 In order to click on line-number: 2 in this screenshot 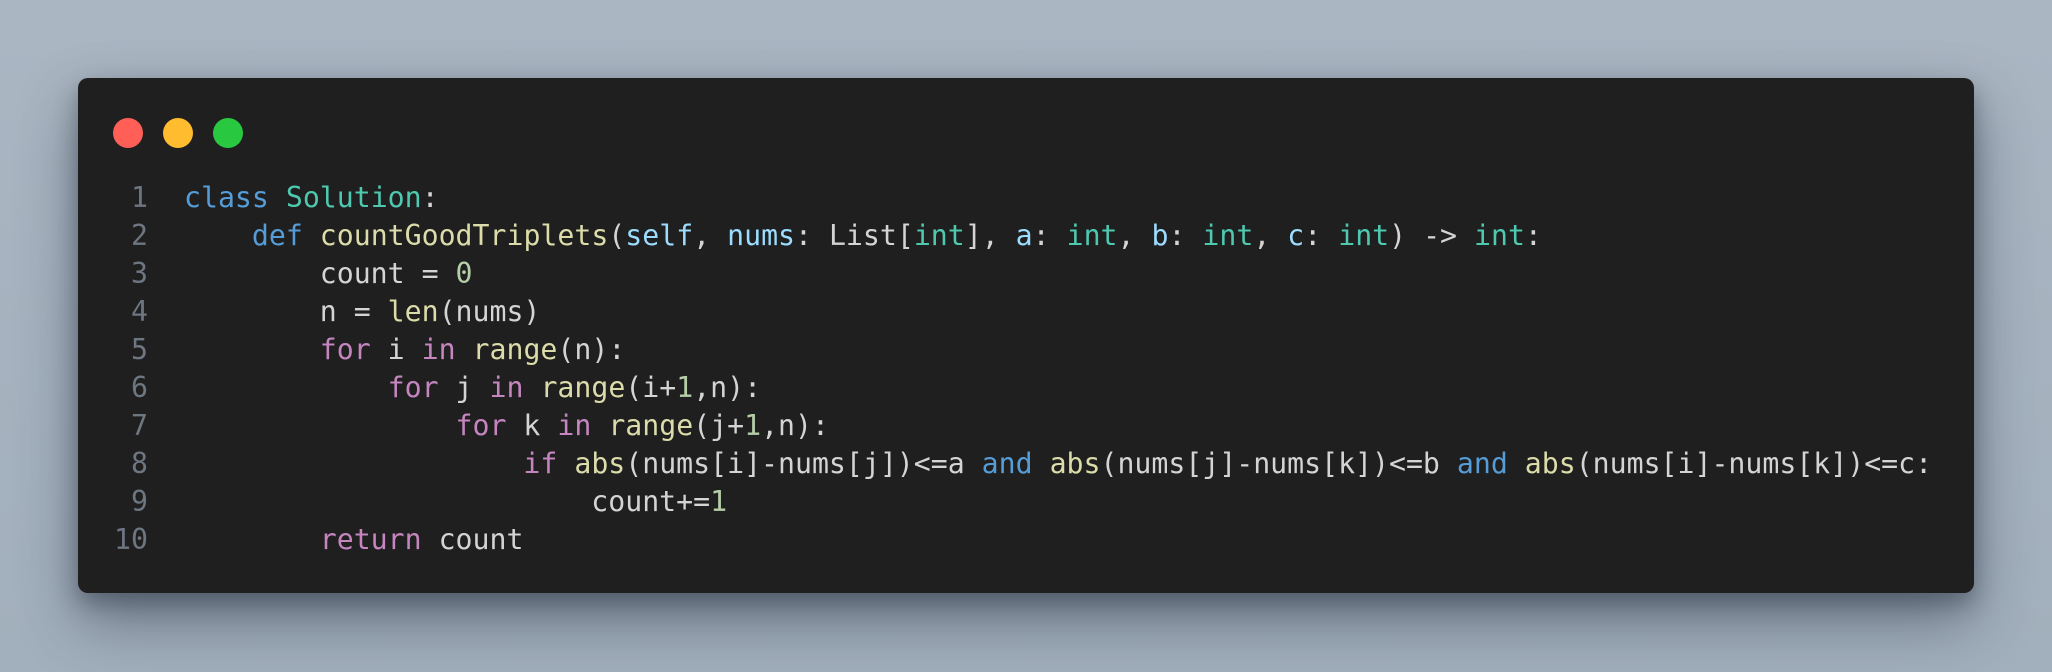, I will do `click(139, 235)`.